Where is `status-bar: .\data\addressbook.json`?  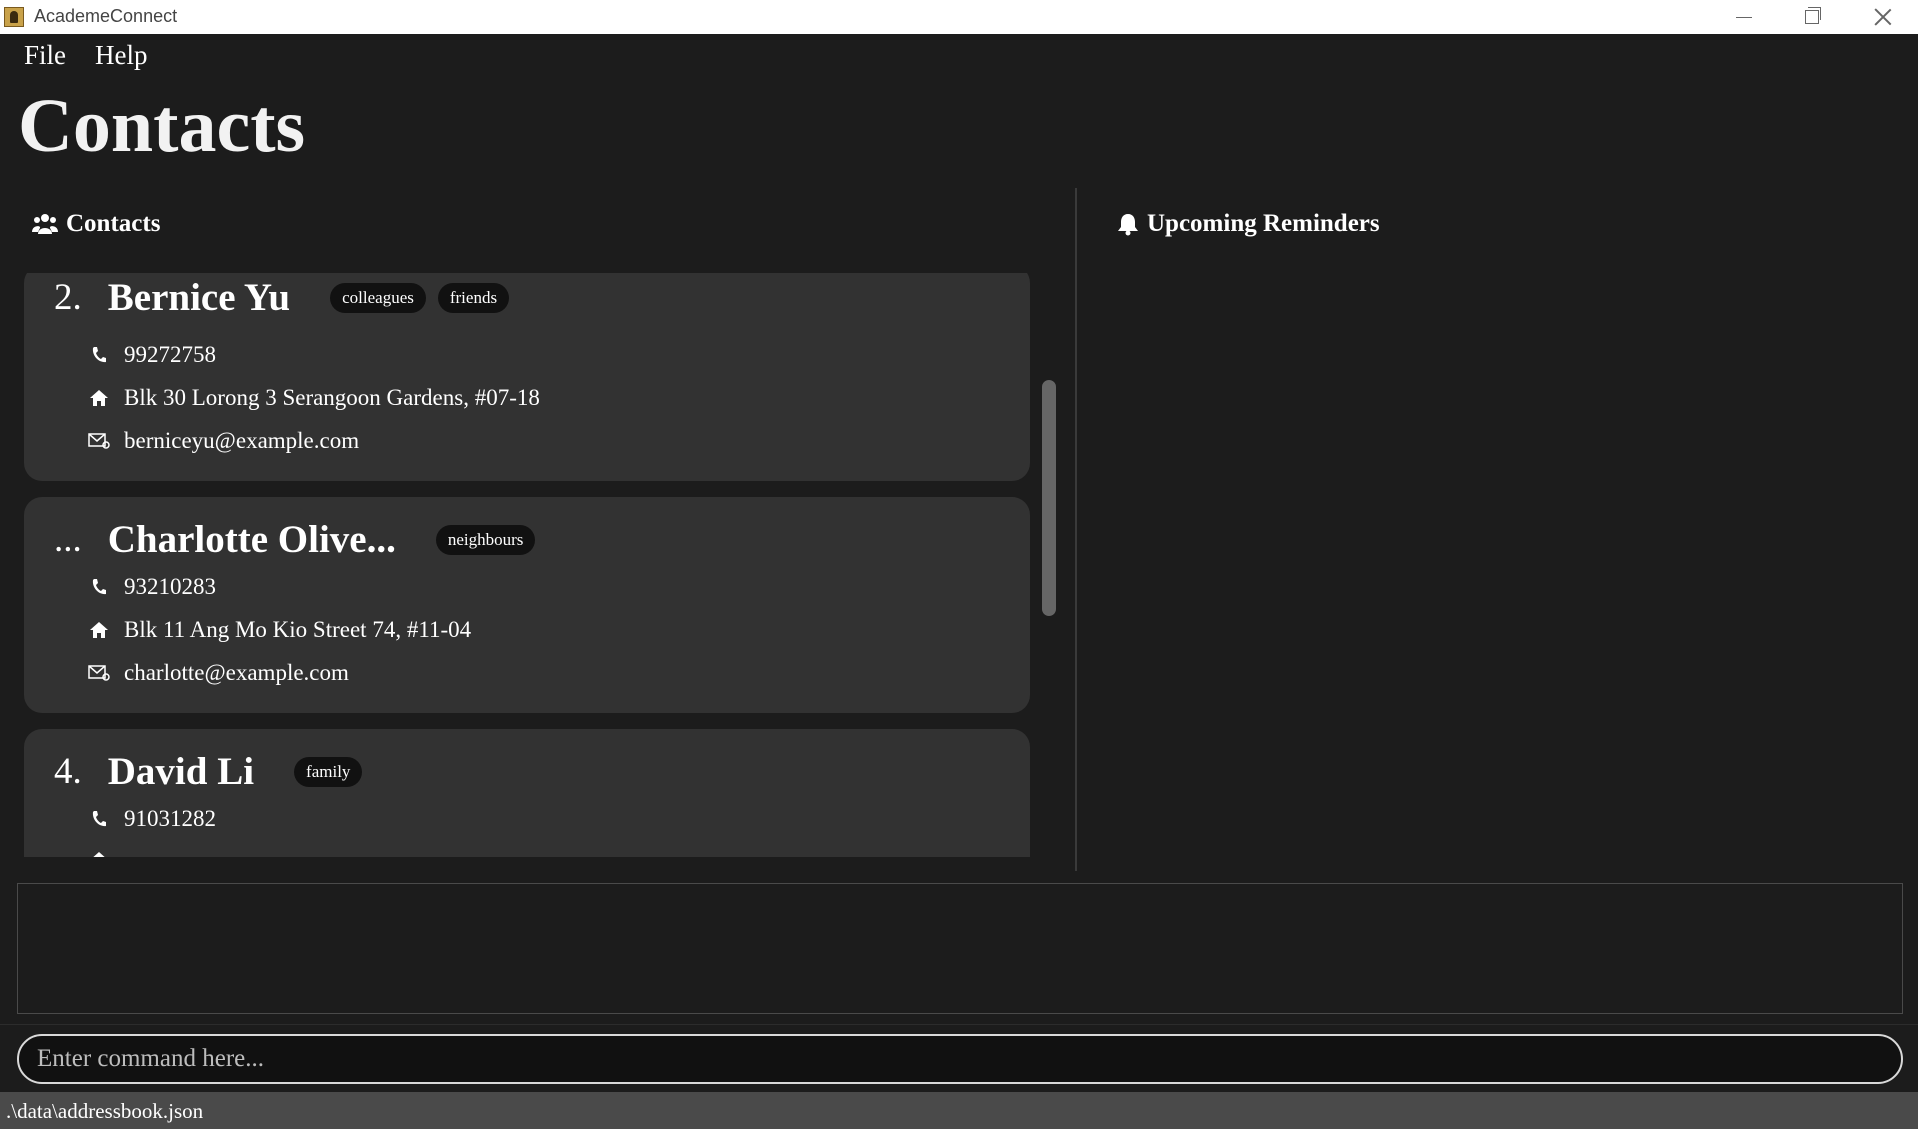
status-bar: .\data\addressbook.json is located at coordinates (959, 1110).